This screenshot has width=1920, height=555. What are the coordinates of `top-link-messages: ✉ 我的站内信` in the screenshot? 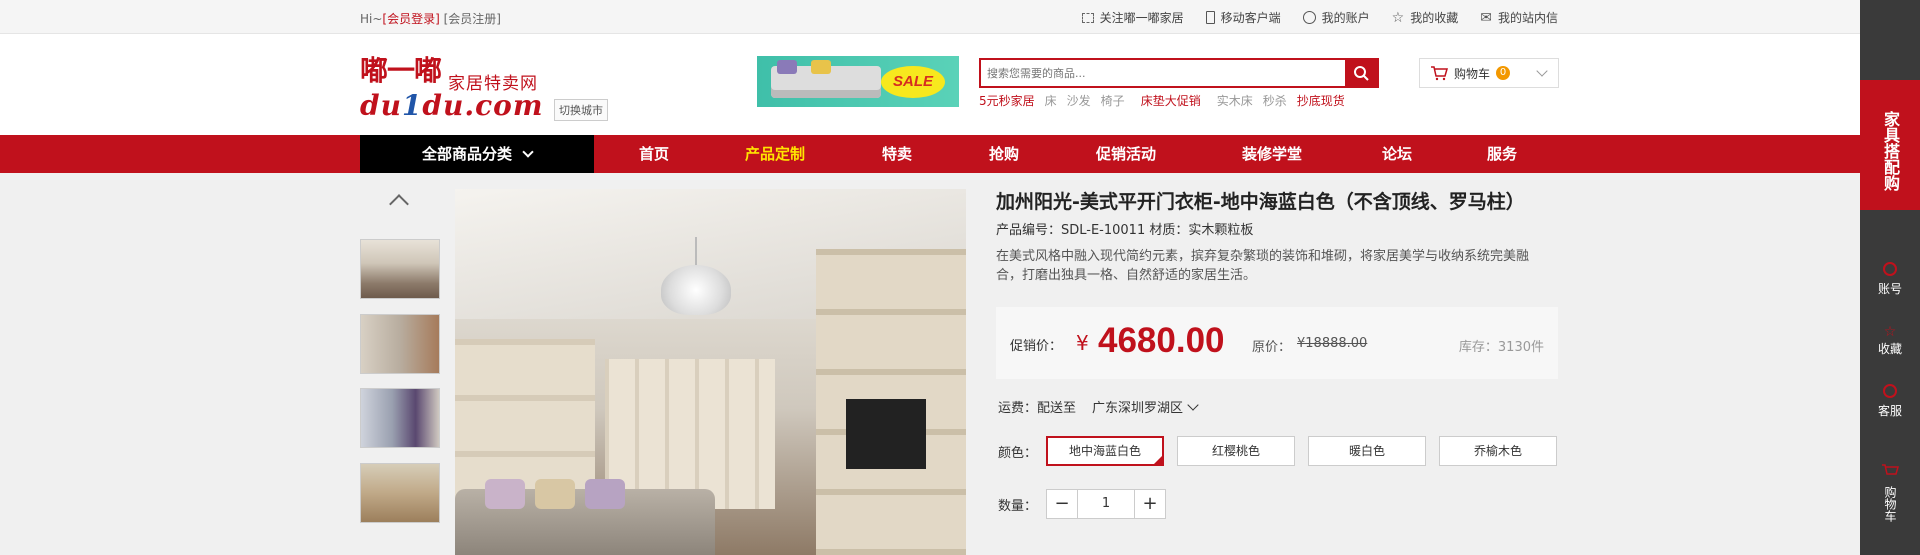 It's located at (1519, 17).